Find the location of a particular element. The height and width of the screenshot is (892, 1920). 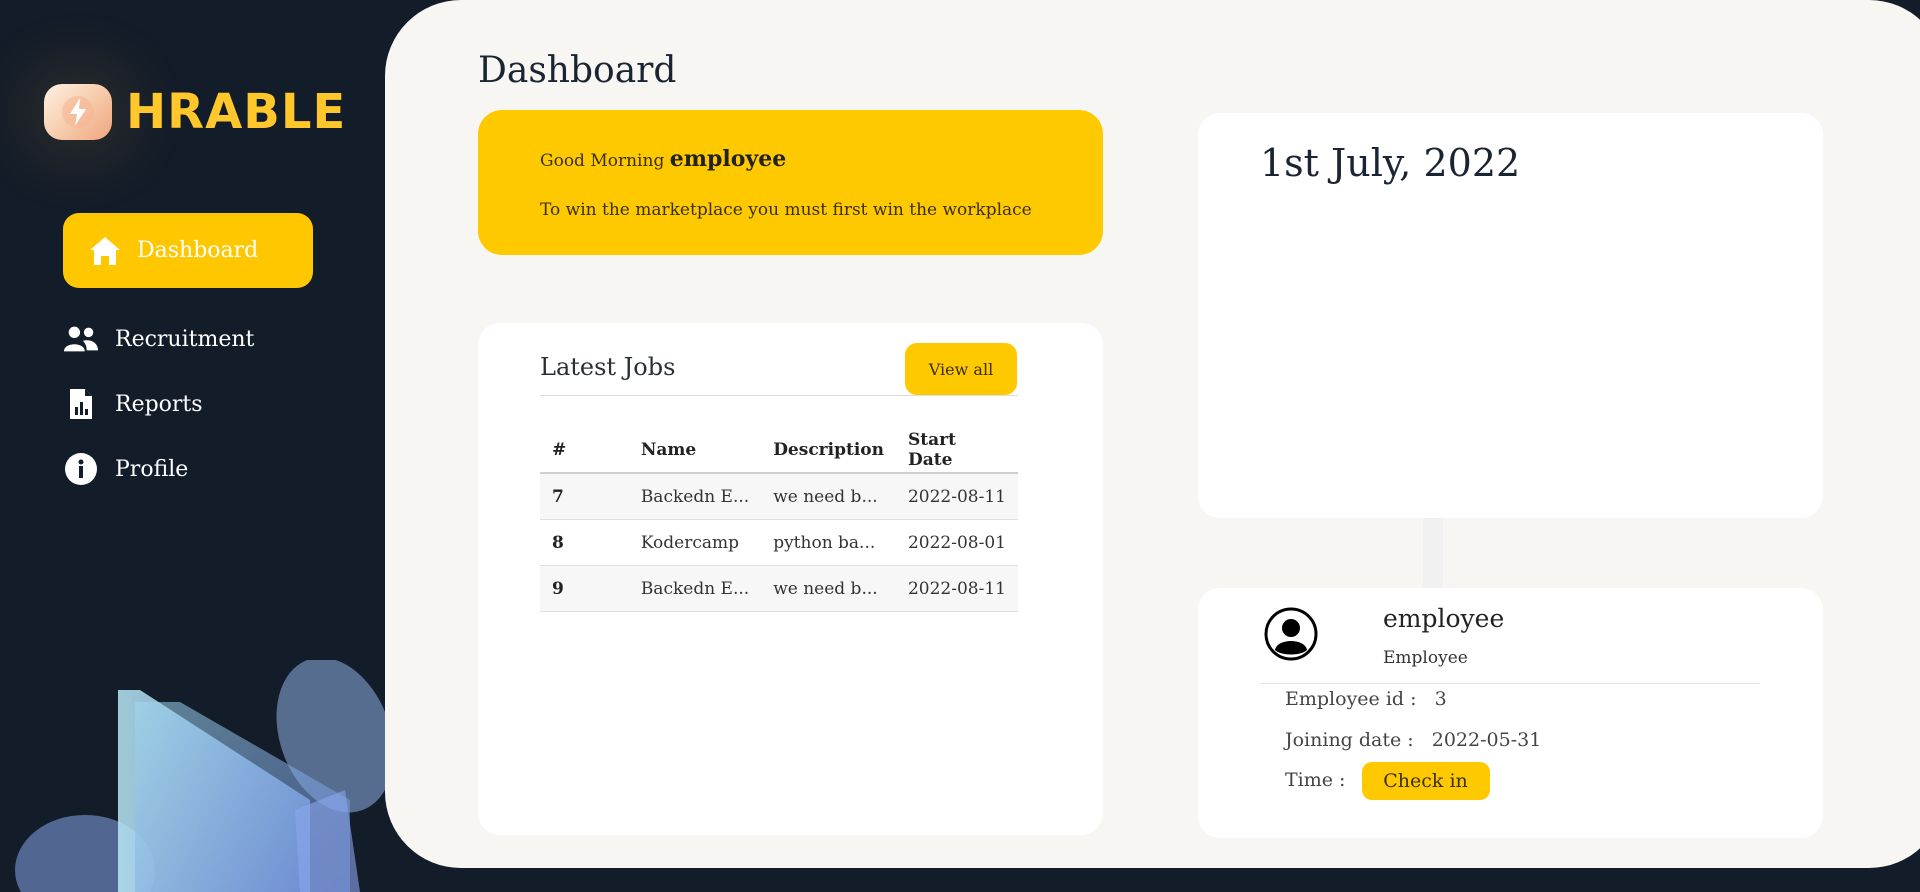

sidebar-item-label: Profile is located at coordinates (152, 469).